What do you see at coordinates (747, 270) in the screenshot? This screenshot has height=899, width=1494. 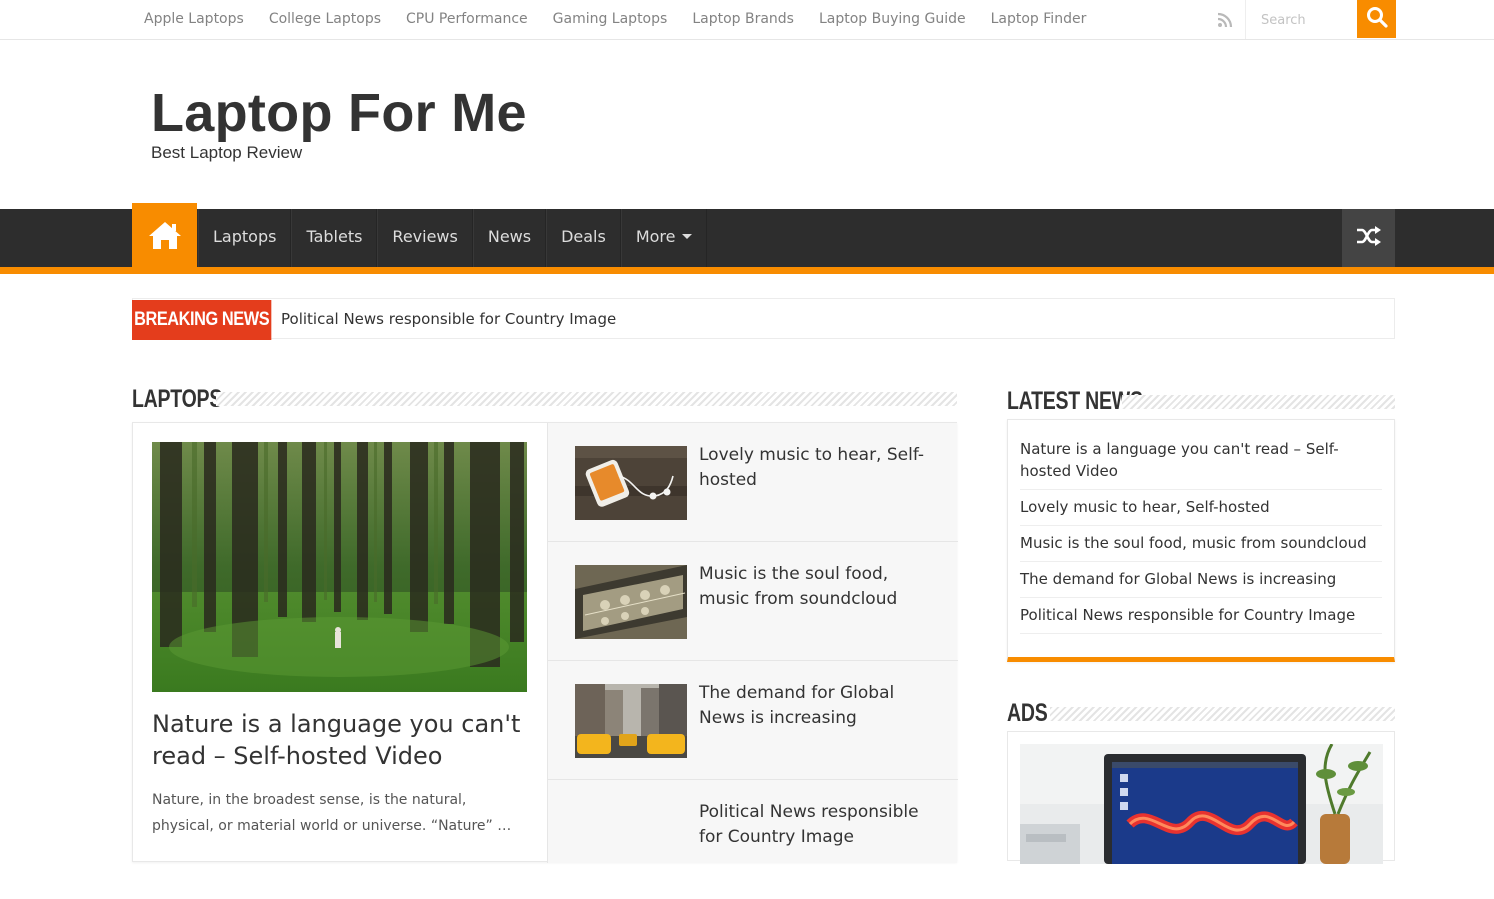 I see `main-nav-accent-bar` at bounding box center [747, 270].